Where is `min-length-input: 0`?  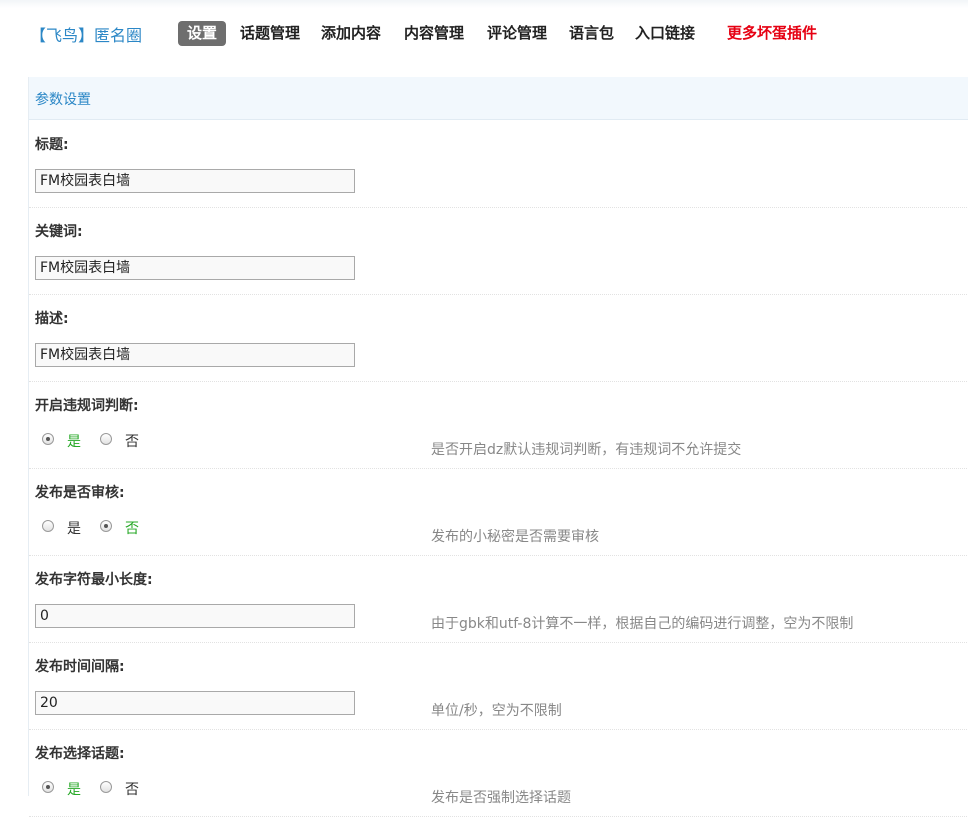 min-length-input: 0 is located at coordinates (195, 616).